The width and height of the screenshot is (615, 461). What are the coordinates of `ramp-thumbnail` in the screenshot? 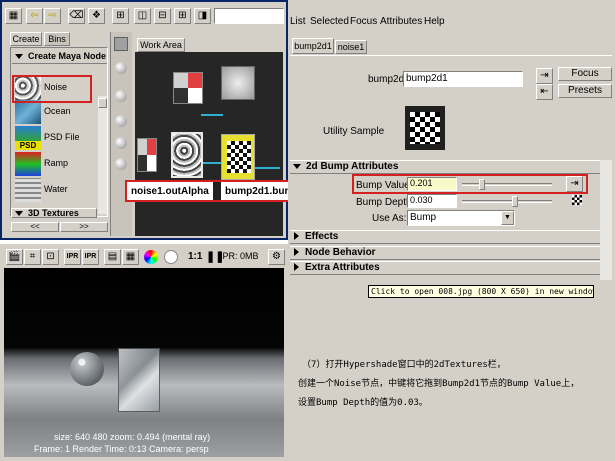 It's located at (28, 164).